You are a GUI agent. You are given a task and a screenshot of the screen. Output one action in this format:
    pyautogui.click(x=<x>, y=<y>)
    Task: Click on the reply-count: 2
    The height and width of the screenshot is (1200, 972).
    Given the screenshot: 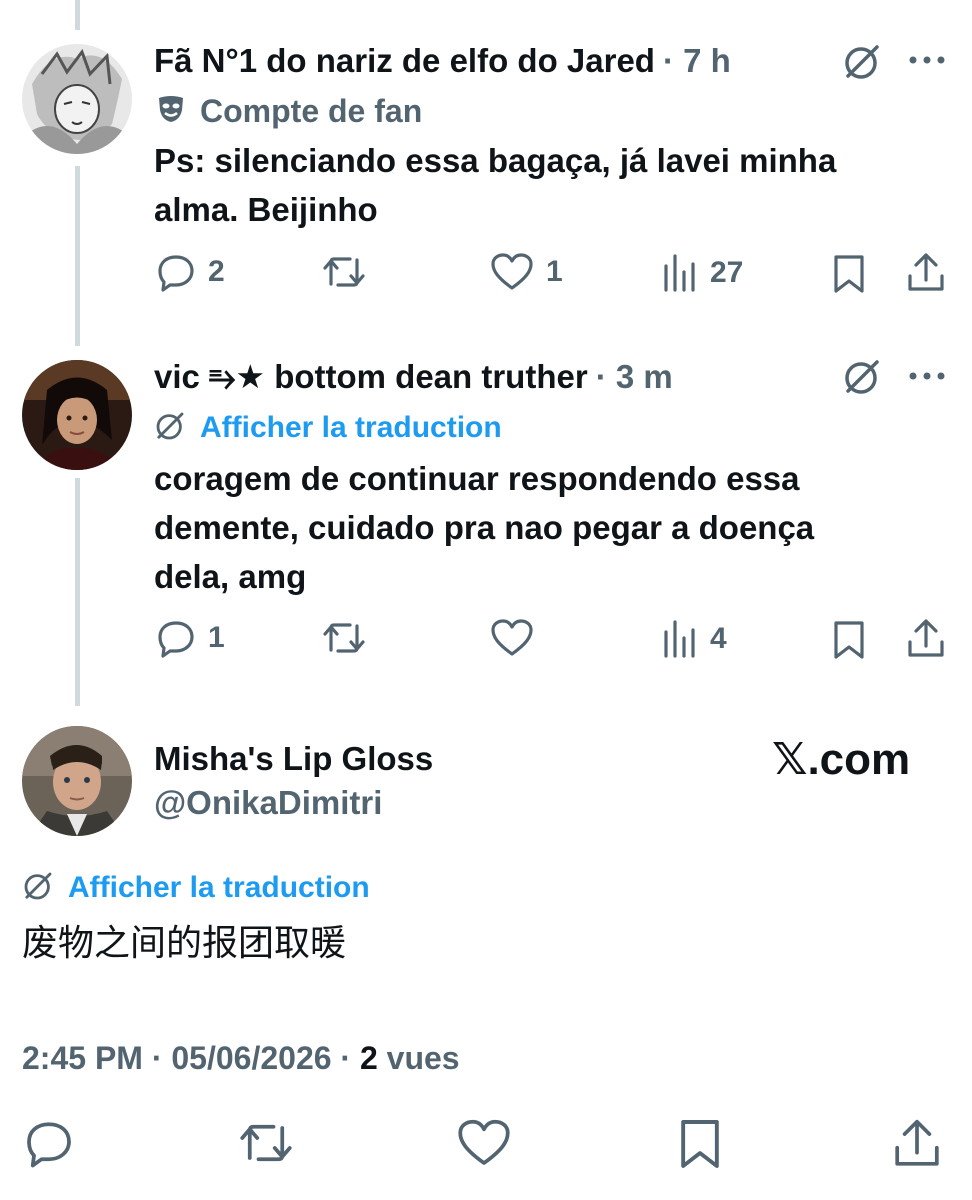 What is the action you would take?
    pyautogui.click(x=216, y=271)
    